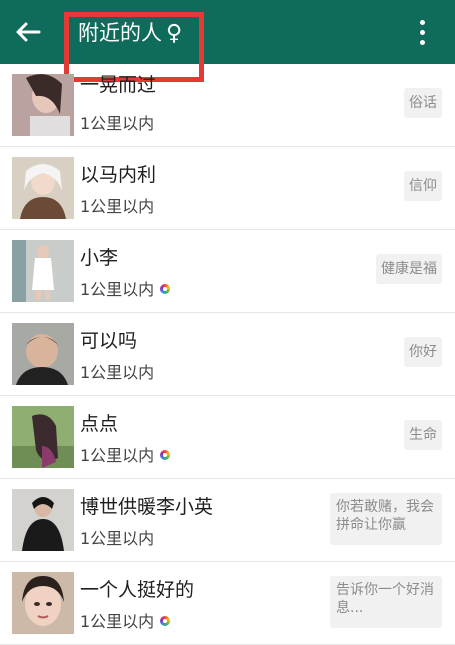 The height and width of the screenshot is (645, 455). I want to click on list-item: 点点 1公里以内 生命, so click(227, 437).